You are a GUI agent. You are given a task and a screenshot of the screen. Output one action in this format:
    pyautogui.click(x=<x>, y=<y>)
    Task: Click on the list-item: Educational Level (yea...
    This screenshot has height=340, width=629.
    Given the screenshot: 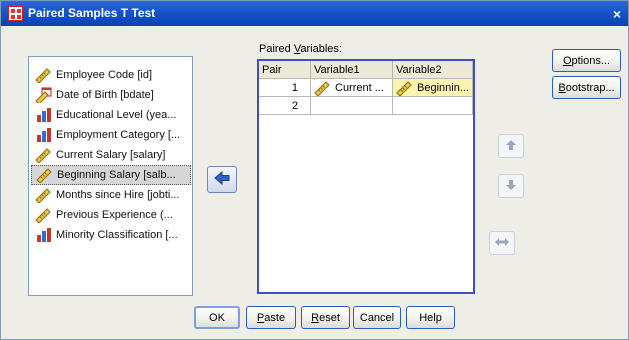 What is the action you would take?
    pyautogui.click(x=111, y=115)
    